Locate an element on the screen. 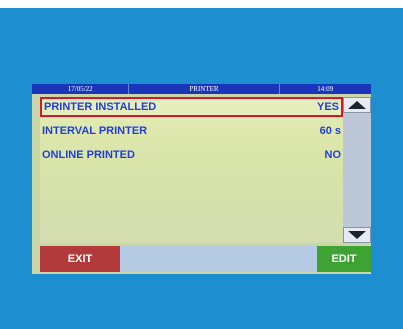 The width and height of the screenshot is (403, 329). setting-value: NO is located at coordinates (333, 155).